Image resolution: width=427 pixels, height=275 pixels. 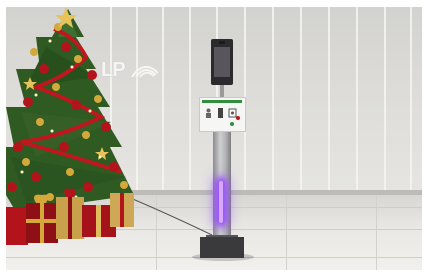 I want to click on kiosk-neck, so click(x=222, y=91).